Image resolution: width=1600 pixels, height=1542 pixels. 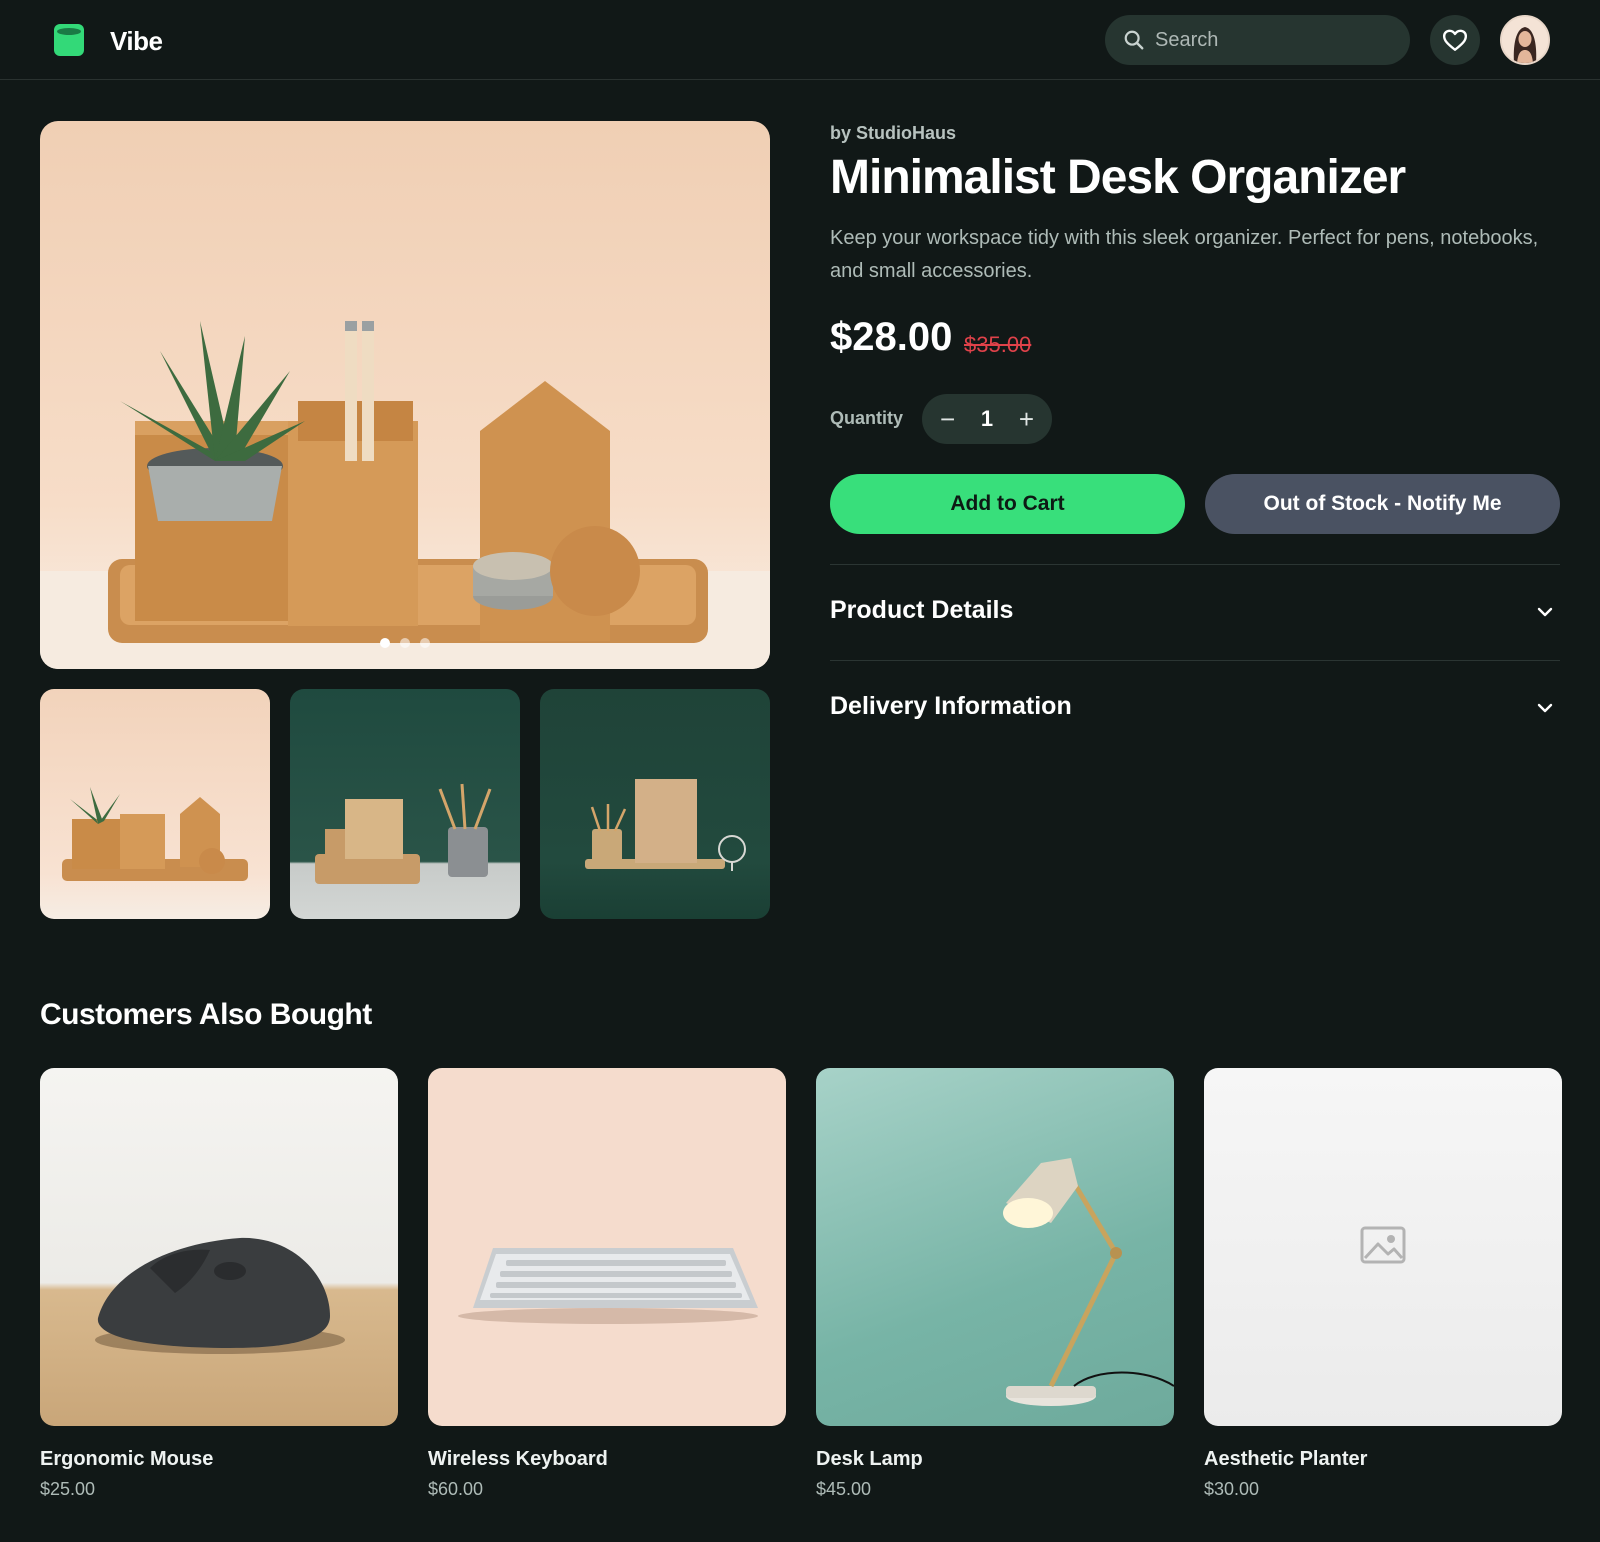 I want to click on image-placeholder-icon, so click(x=1383, y=1245).